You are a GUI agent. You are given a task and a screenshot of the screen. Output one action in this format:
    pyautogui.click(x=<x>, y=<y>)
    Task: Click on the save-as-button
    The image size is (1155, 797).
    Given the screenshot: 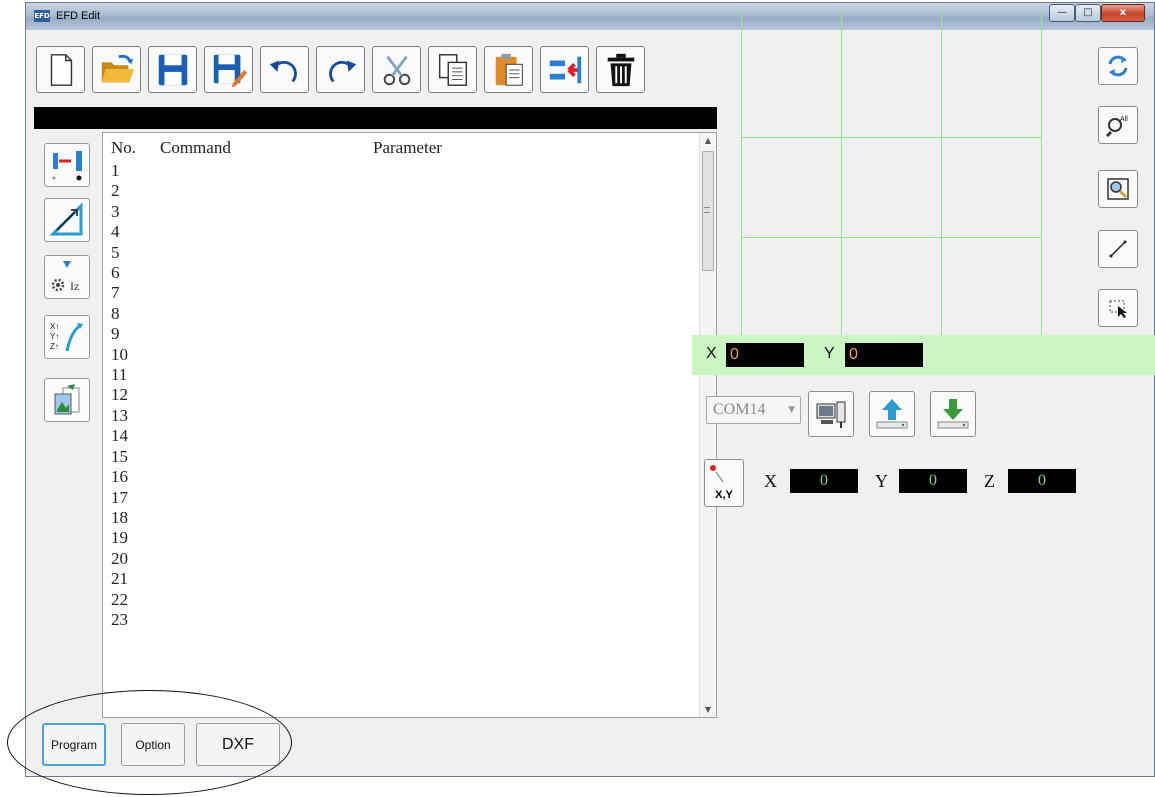 What is the action you would take?
    pyautogui.click(x=228, y=69)
    